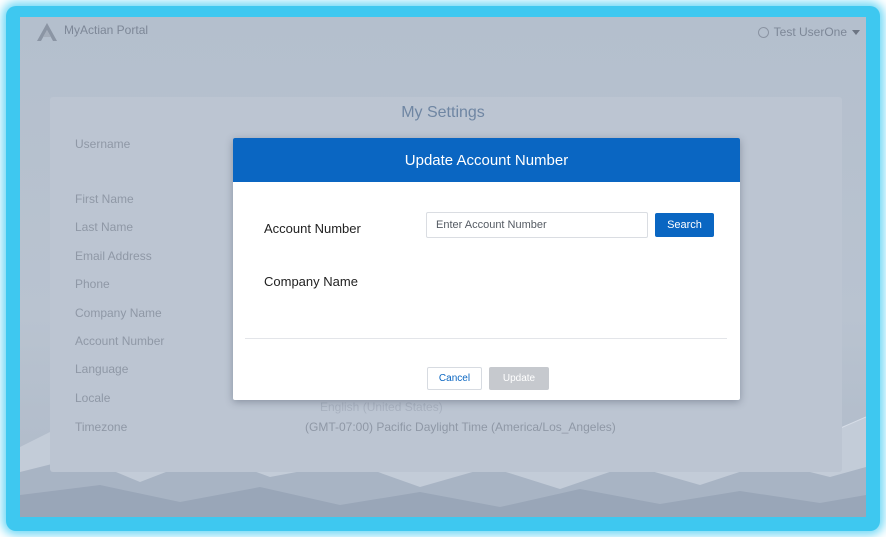 The width and height of the screenshot is (886, 537). I want to click on user-name: Test UserOne, so click(810, 32).